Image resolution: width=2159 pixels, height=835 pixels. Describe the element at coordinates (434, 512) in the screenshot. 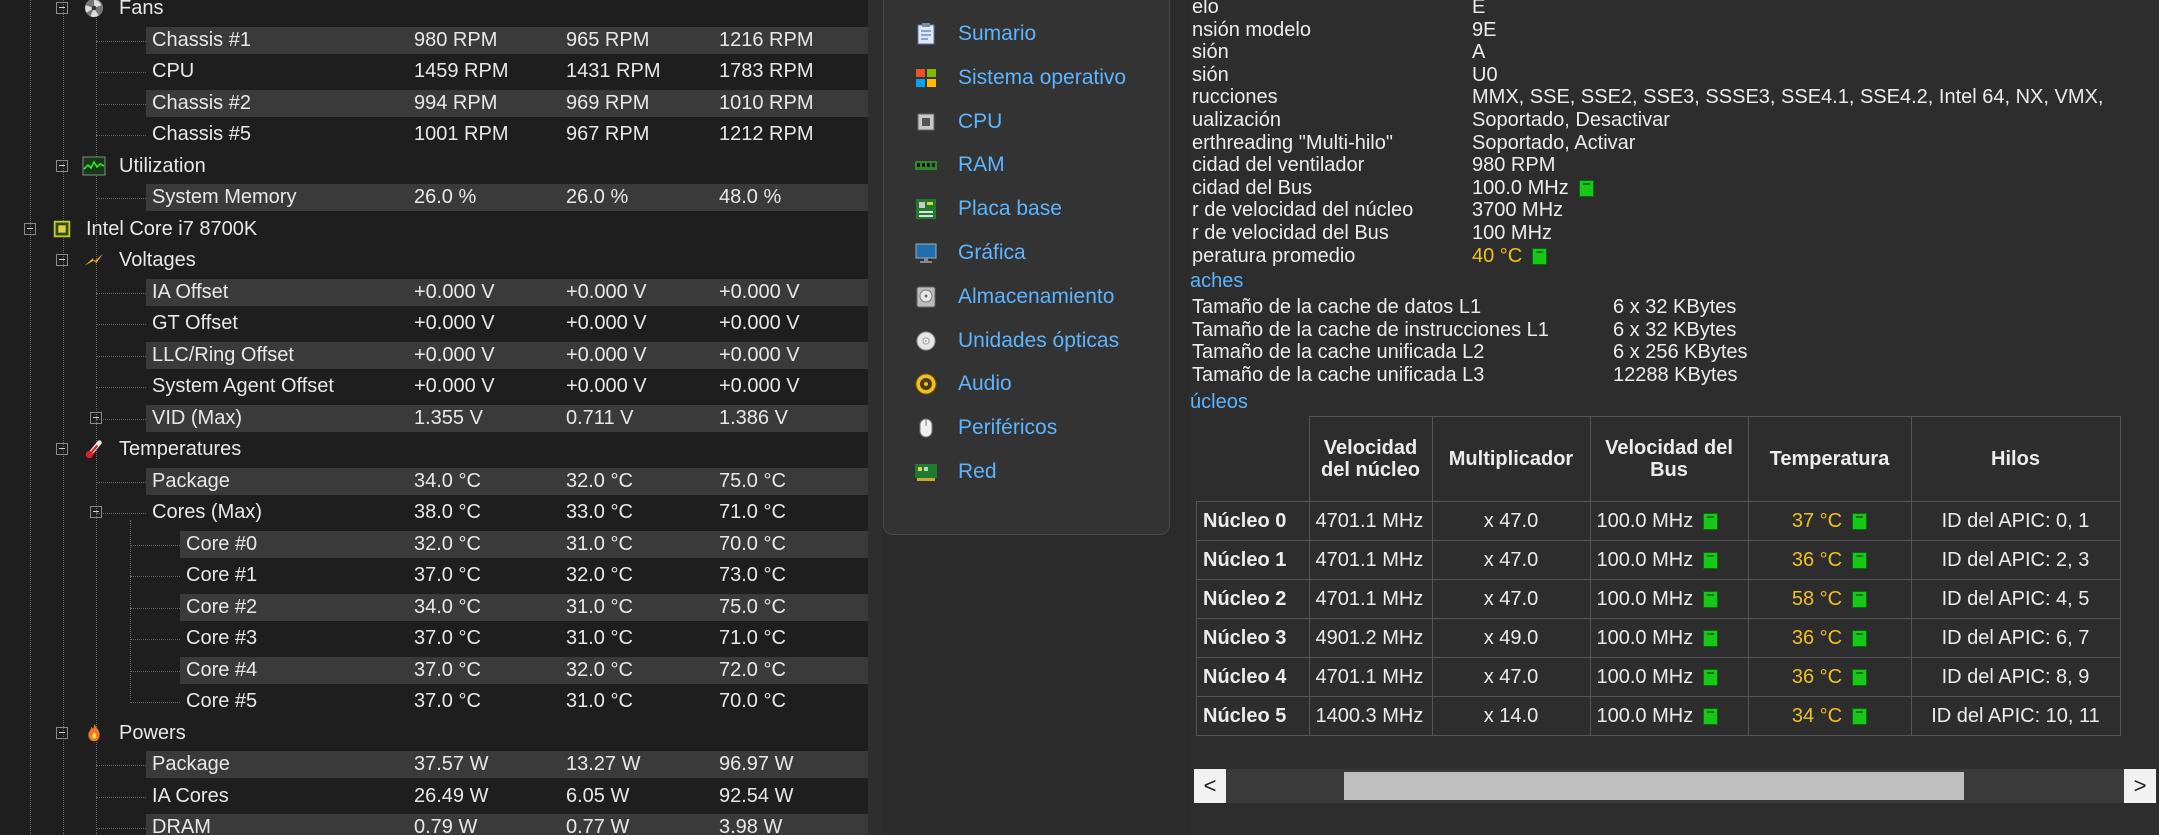

I see `sensor-row-cores-max: Cores (Max) 38.0 °C 33.0 °C 71.0 °C` at that location.